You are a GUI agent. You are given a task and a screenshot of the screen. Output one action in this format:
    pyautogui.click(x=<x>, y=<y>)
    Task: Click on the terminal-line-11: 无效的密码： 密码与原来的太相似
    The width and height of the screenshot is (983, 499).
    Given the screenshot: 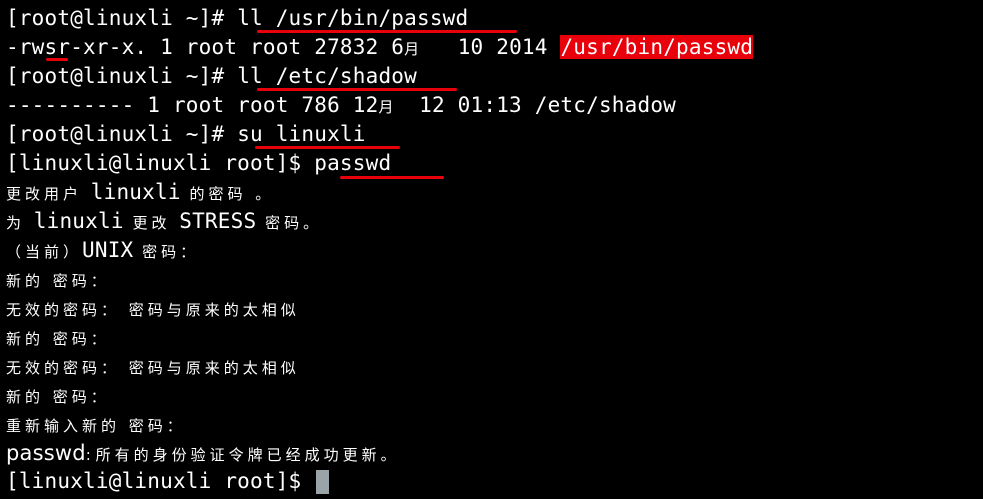 What is the action you would take?
    pyautogui.click(x=153, y=310)
    